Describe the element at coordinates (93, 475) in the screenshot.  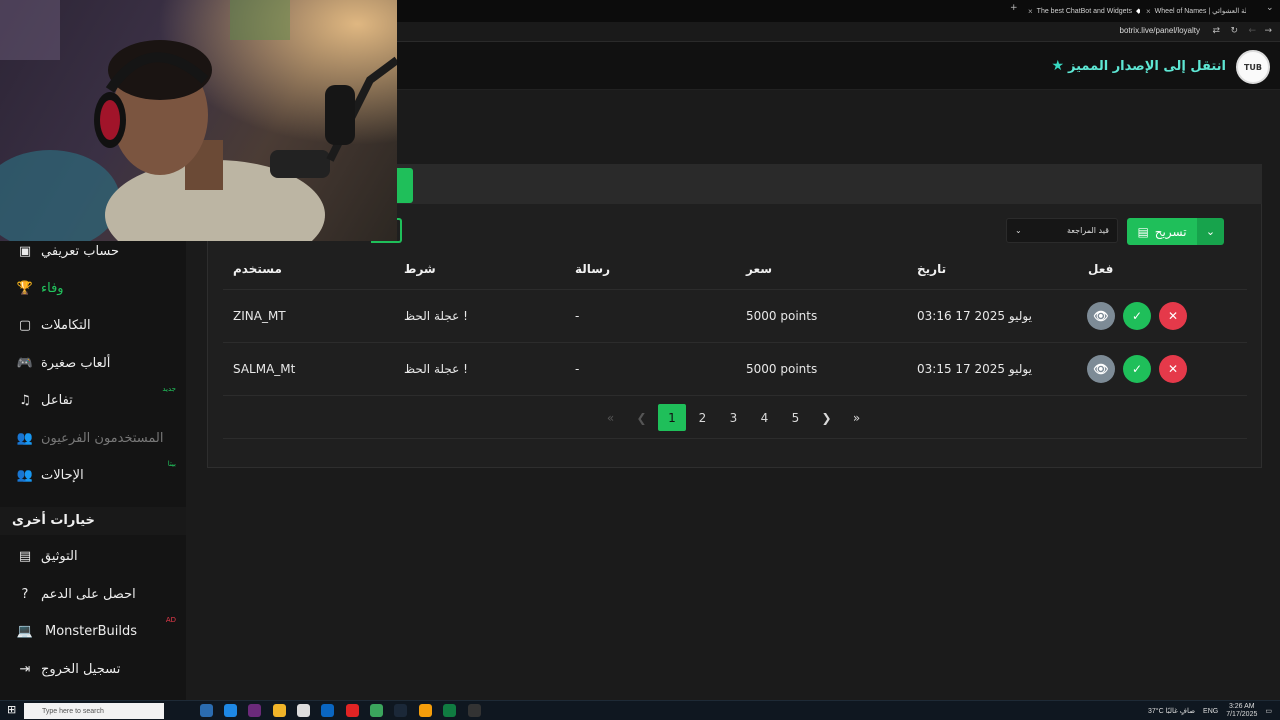
I see `sidebar-item-referrals: 👥 الإحالات بيتا` at that location.